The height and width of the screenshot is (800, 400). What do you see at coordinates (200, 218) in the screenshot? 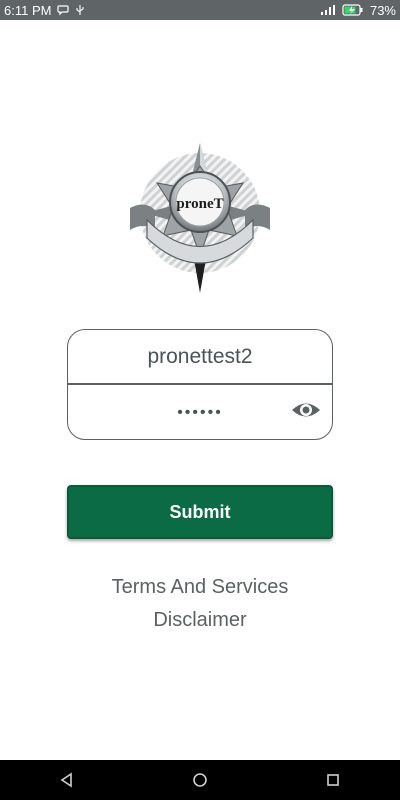
I see `app-logo: proneT` at bounding box center [200, 218].